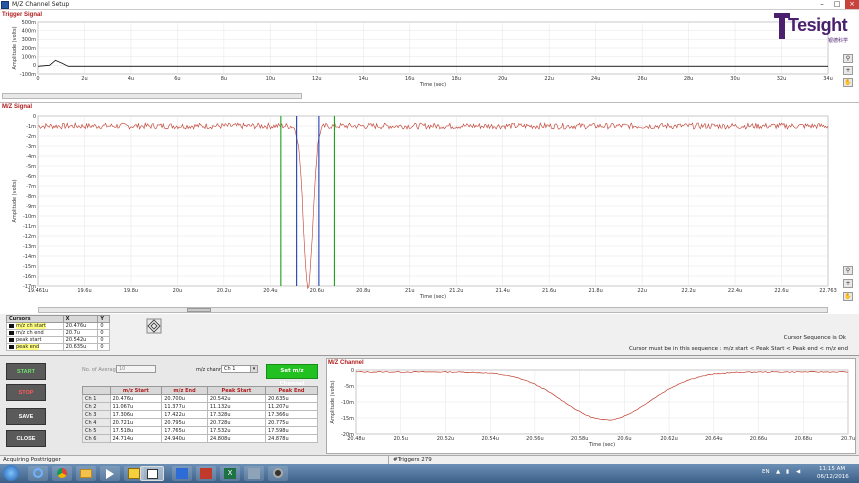 This screenshot has height=483, width=859. Describe the element at coordinates (200, 398) in the screenshot. I see `mz-table-row: Ch 1 20.476u 20.700u 20.542u 20.635u` at that location.